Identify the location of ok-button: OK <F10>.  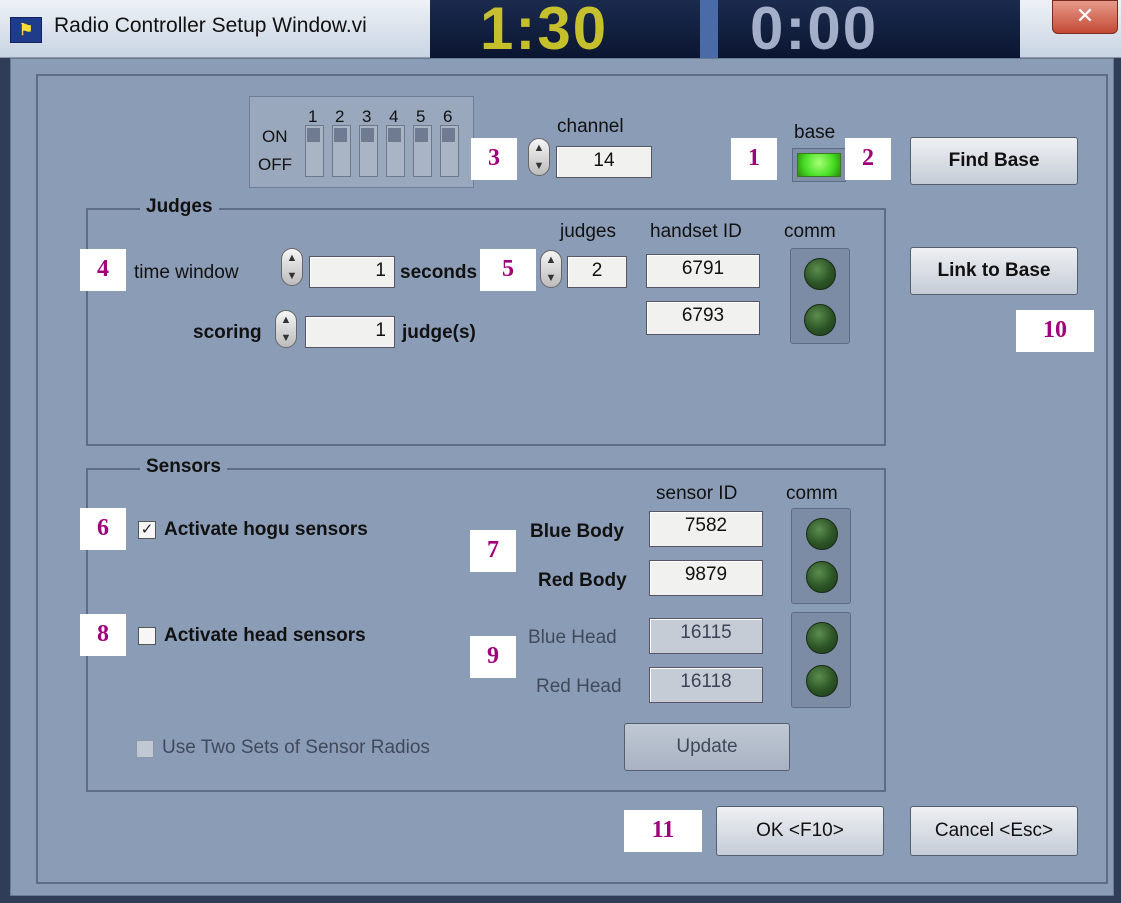
(800, 831).